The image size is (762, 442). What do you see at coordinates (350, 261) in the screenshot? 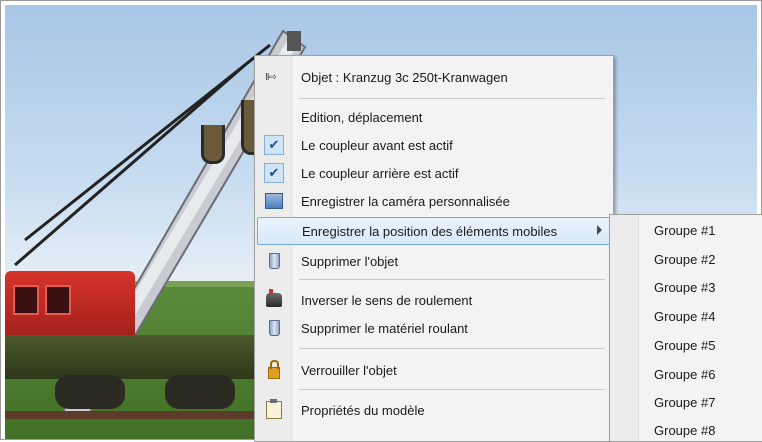
I see `menu-item-label: Supprimer l'objet` at bounding box center [350, 261].